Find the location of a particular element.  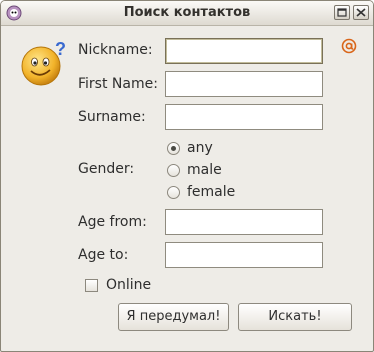

close-button is located at coordinates (361, 12).